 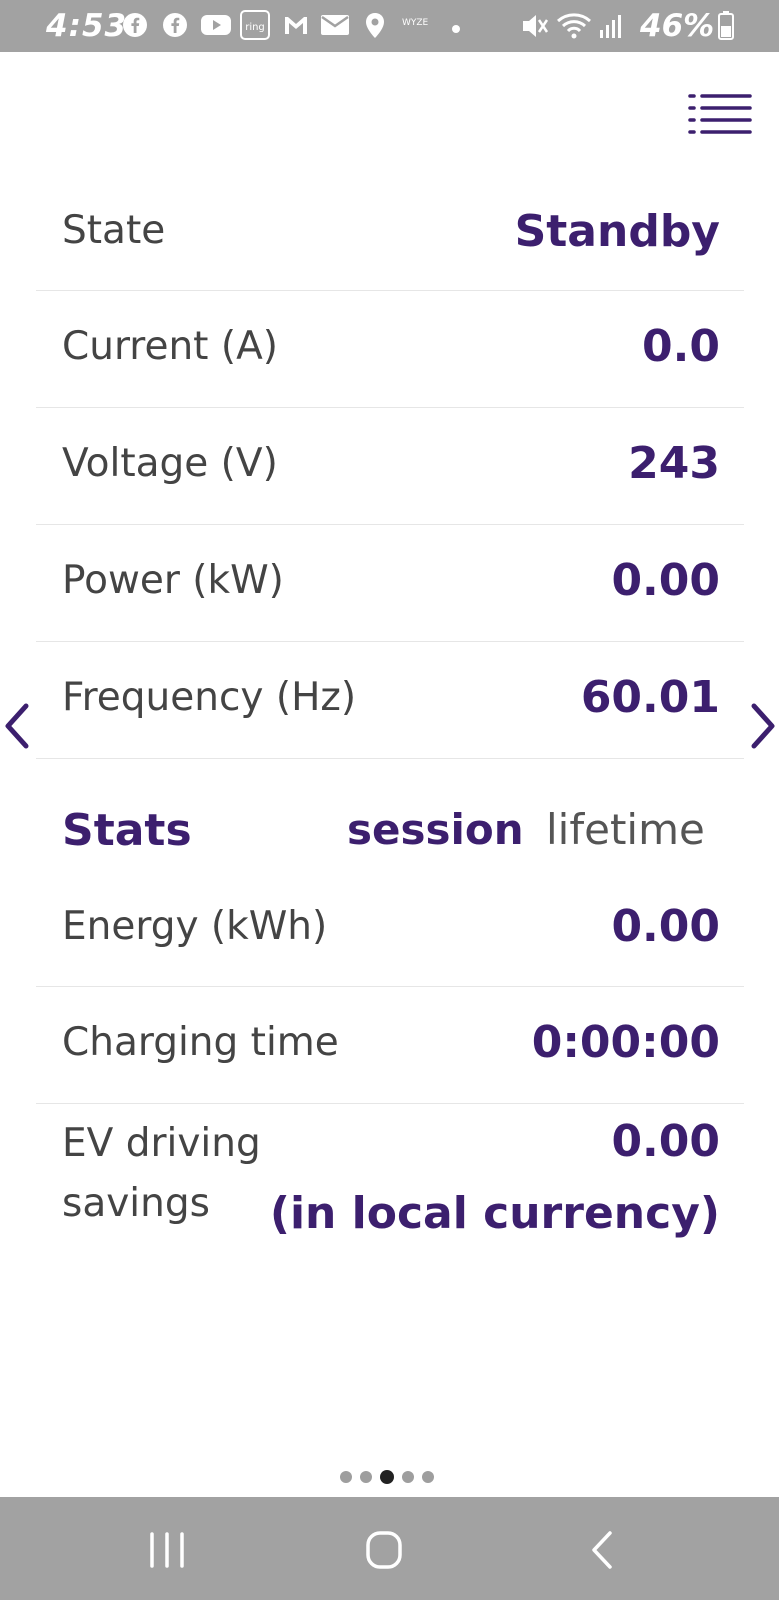 I want to click on frequency-value: 60.01, so click(x=650, y=697).